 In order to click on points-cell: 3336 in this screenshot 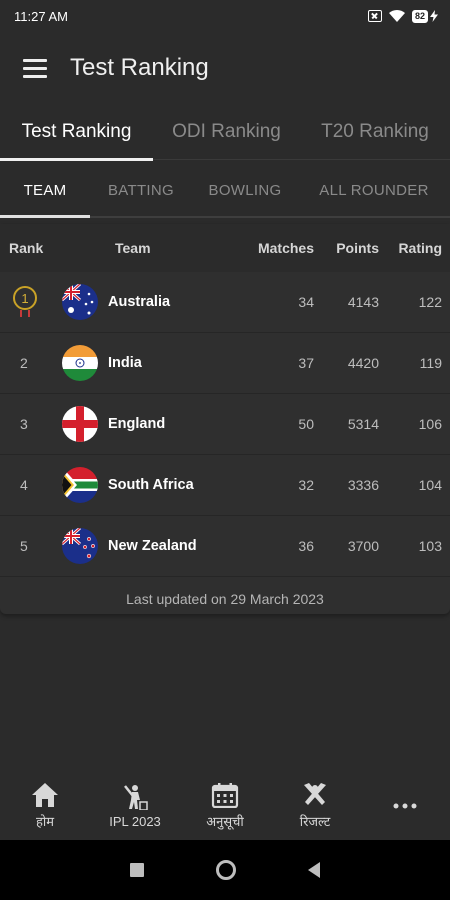, I will do `click(363, 485)`.